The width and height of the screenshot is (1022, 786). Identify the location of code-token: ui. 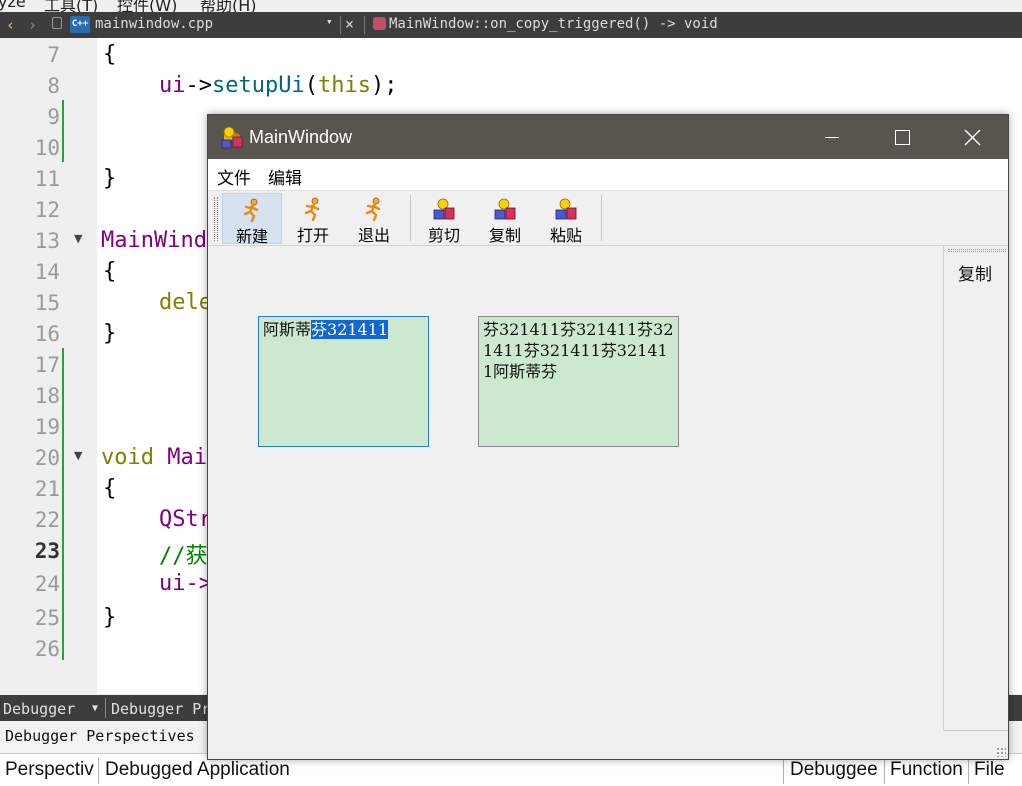
(172, 85).